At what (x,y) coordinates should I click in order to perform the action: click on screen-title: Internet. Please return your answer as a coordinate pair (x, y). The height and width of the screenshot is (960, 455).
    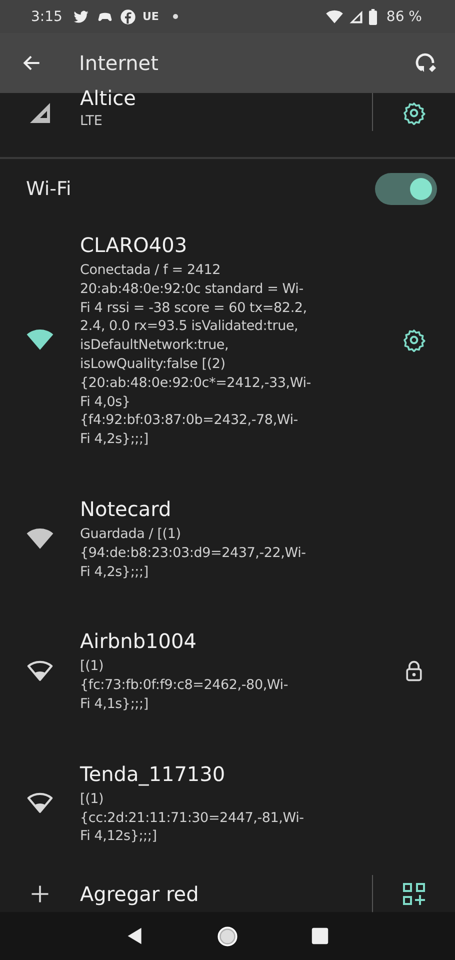
    Looking at the image, I should click on (118, 63).